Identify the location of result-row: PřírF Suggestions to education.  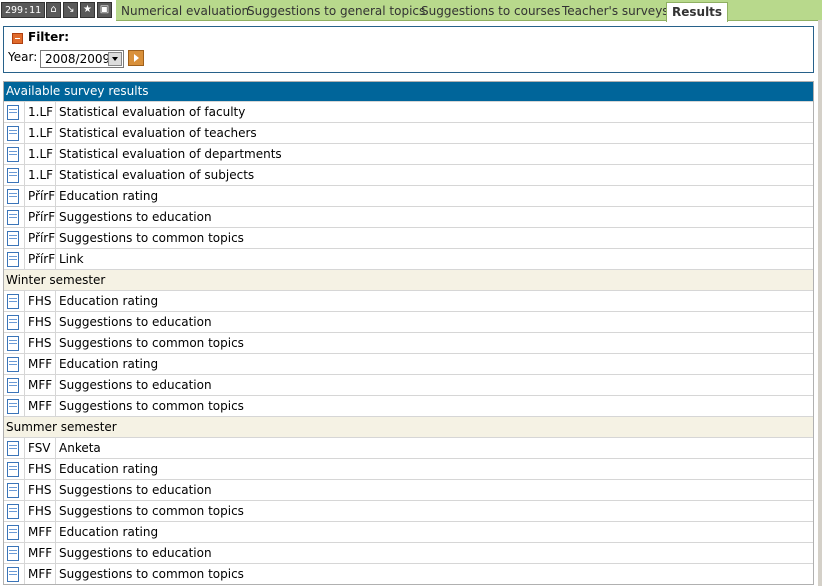
(408, 216).